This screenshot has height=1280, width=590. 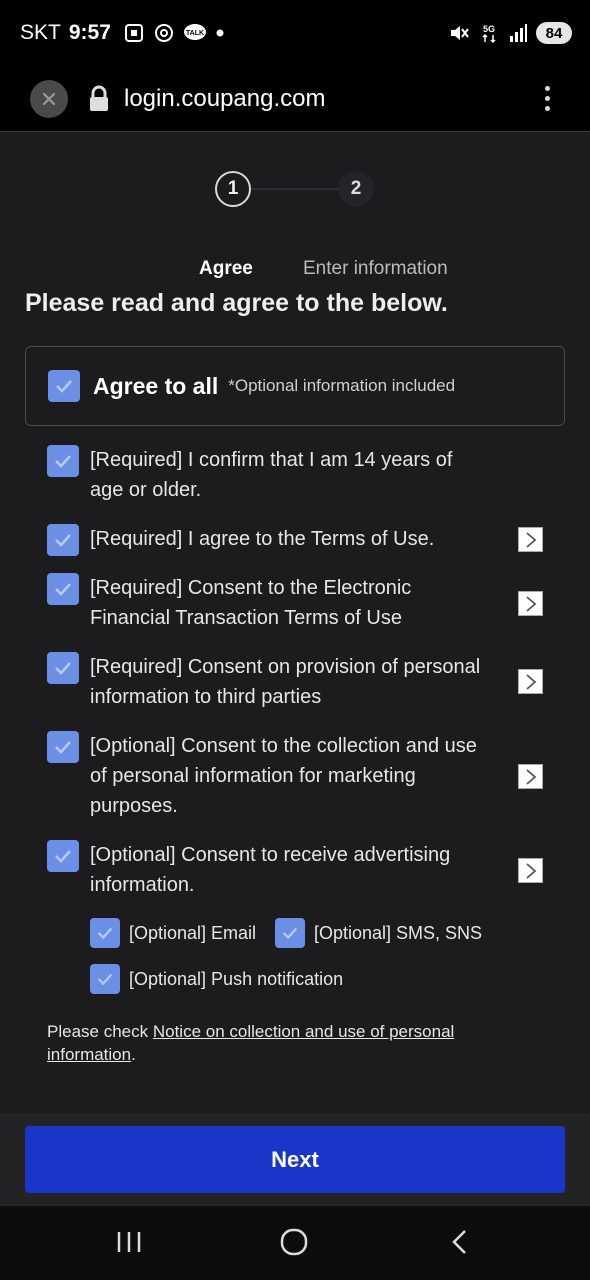 I want to click on next-button: Next, so click(x=295, y=1159).